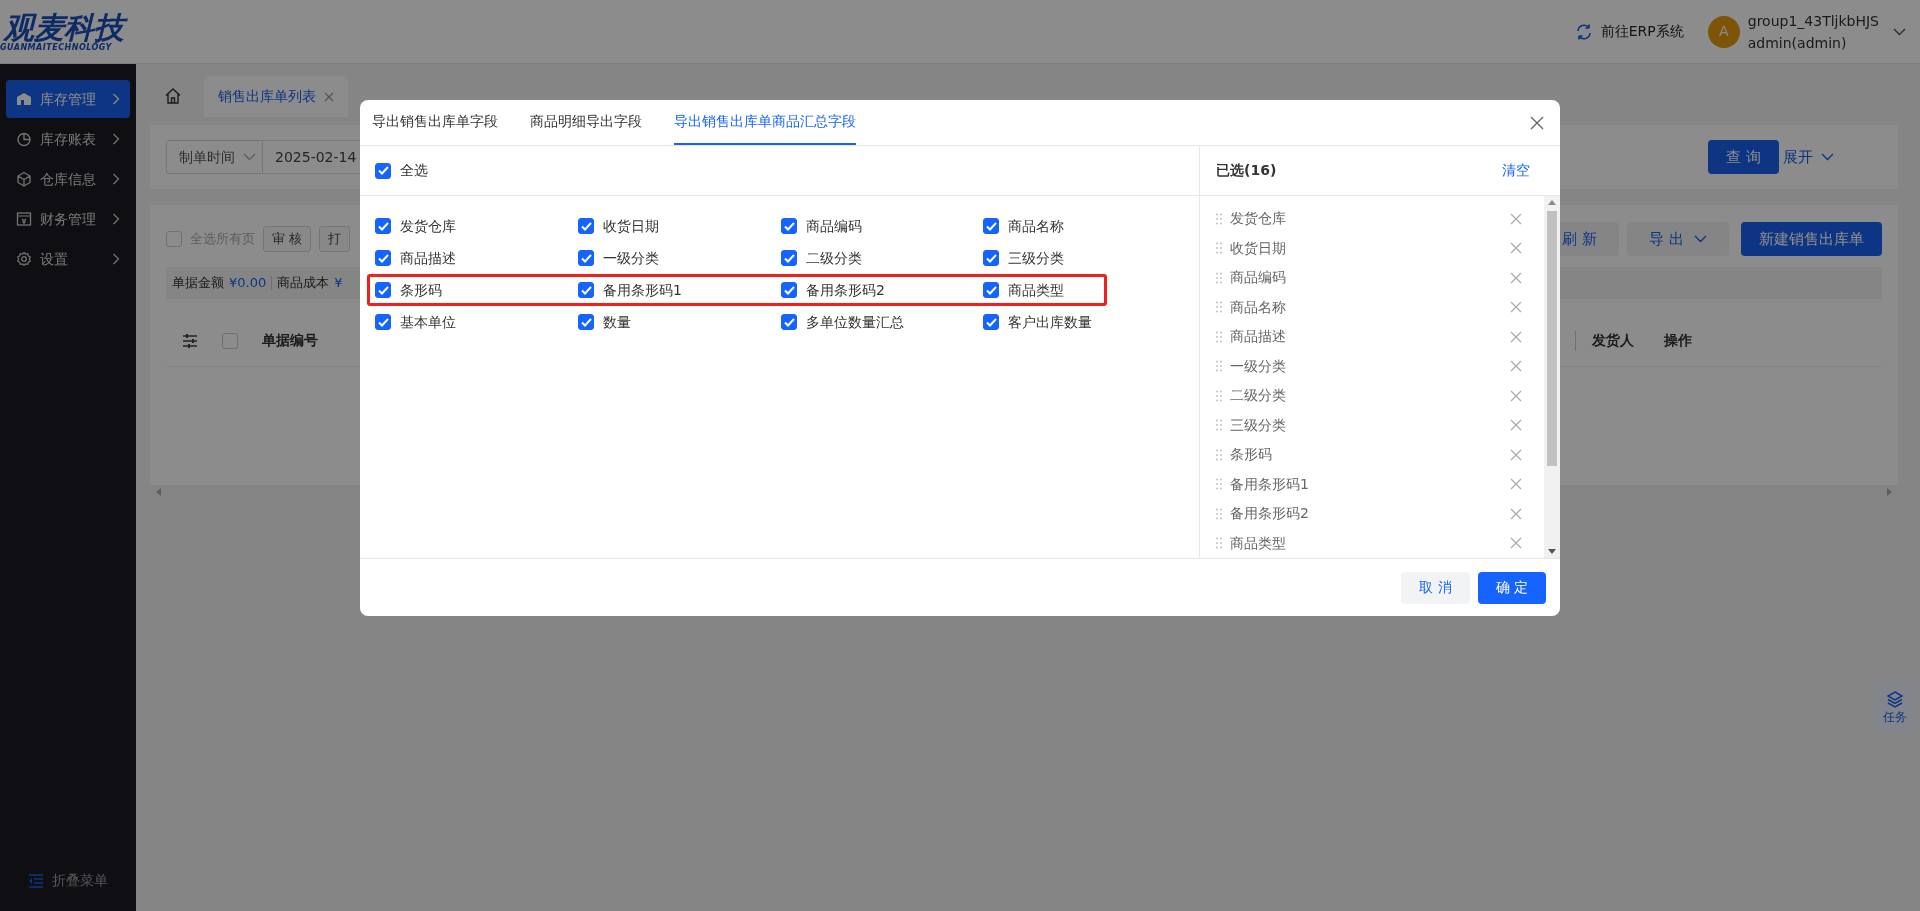 The image size is (1920, 911). I want to click on erp-link: 前往ERP系统, so click(1642, 31).